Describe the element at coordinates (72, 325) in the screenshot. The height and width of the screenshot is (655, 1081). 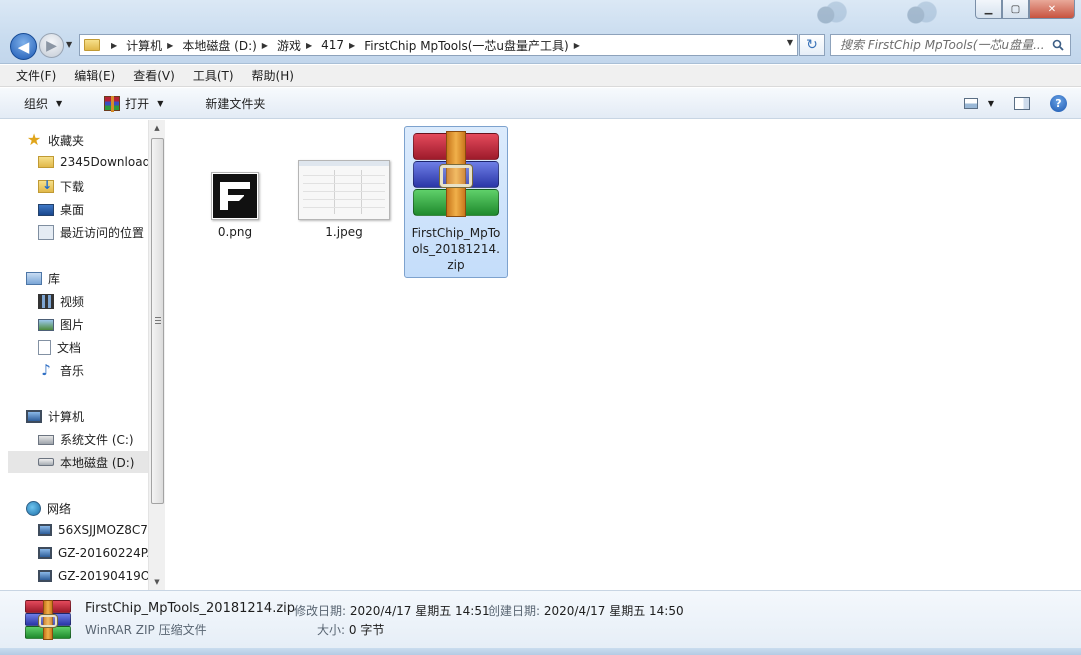
I see `sidebar-item-label: 图片` at that location.